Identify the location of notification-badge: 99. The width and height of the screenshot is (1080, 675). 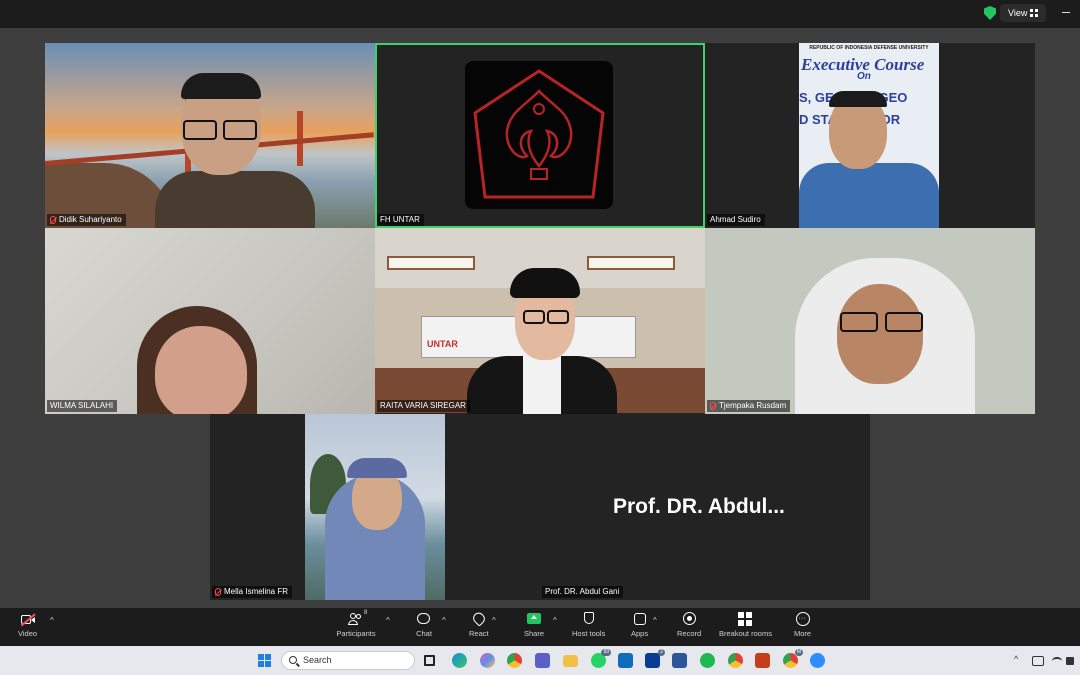
(606, 652).